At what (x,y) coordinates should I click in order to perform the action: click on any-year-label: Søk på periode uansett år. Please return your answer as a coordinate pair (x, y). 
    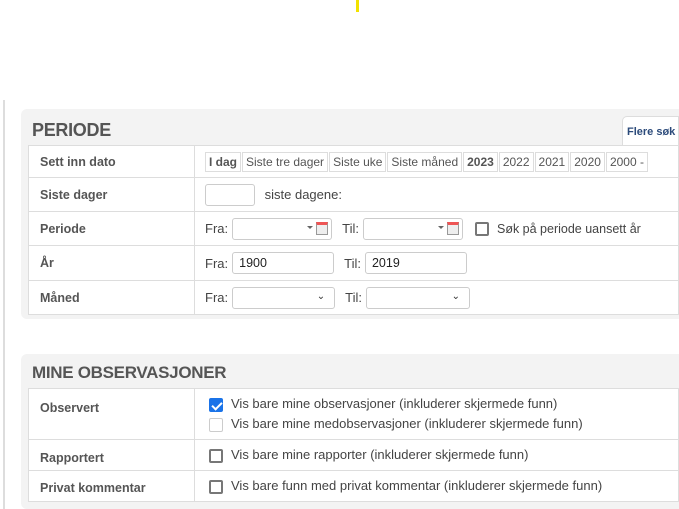
    Looking at the image, I should click on (568, 228).